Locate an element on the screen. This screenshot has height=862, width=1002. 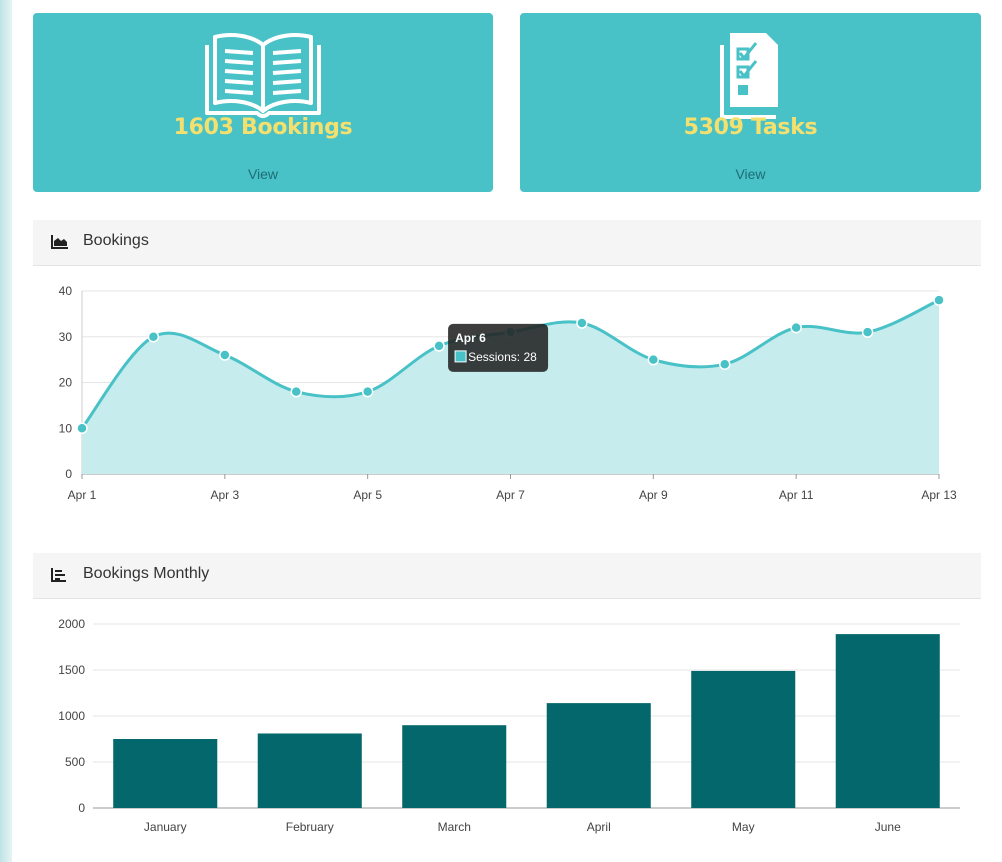
x-tick-label: March is located at coordinates (454, 827).